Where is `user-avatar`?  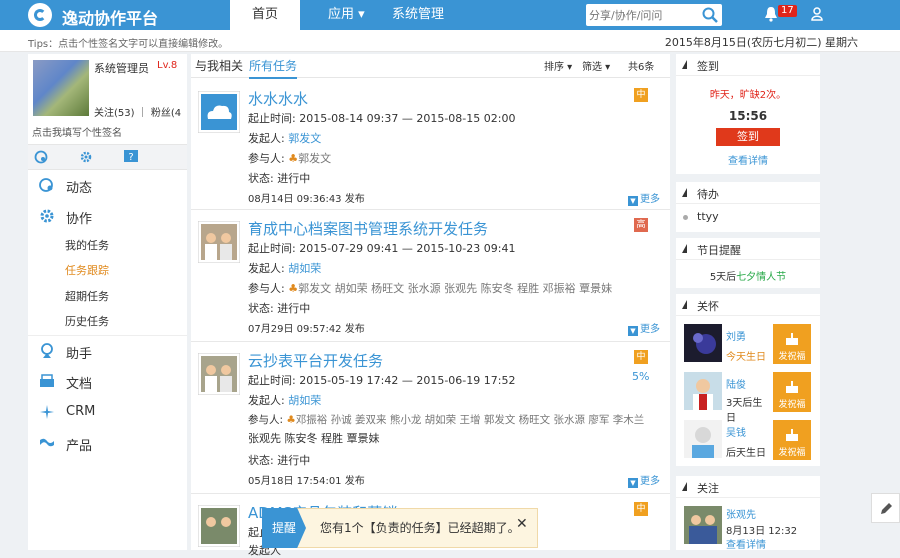
user-avatar is located at coordinates (61, 88).